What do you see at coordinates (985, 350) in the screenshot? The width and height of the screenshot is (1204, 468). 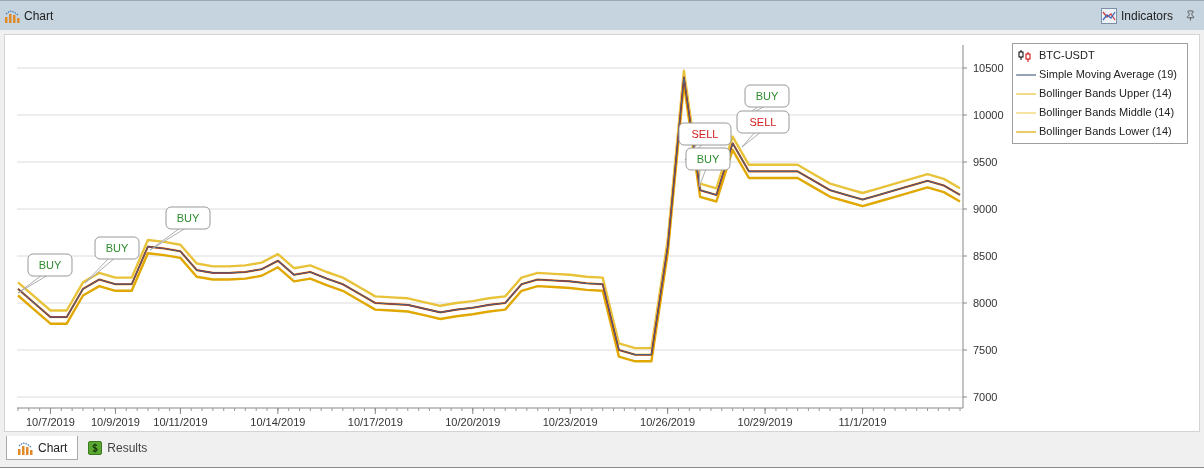 I see `y-tick-label: 7500` at bounding box center [985, 350].